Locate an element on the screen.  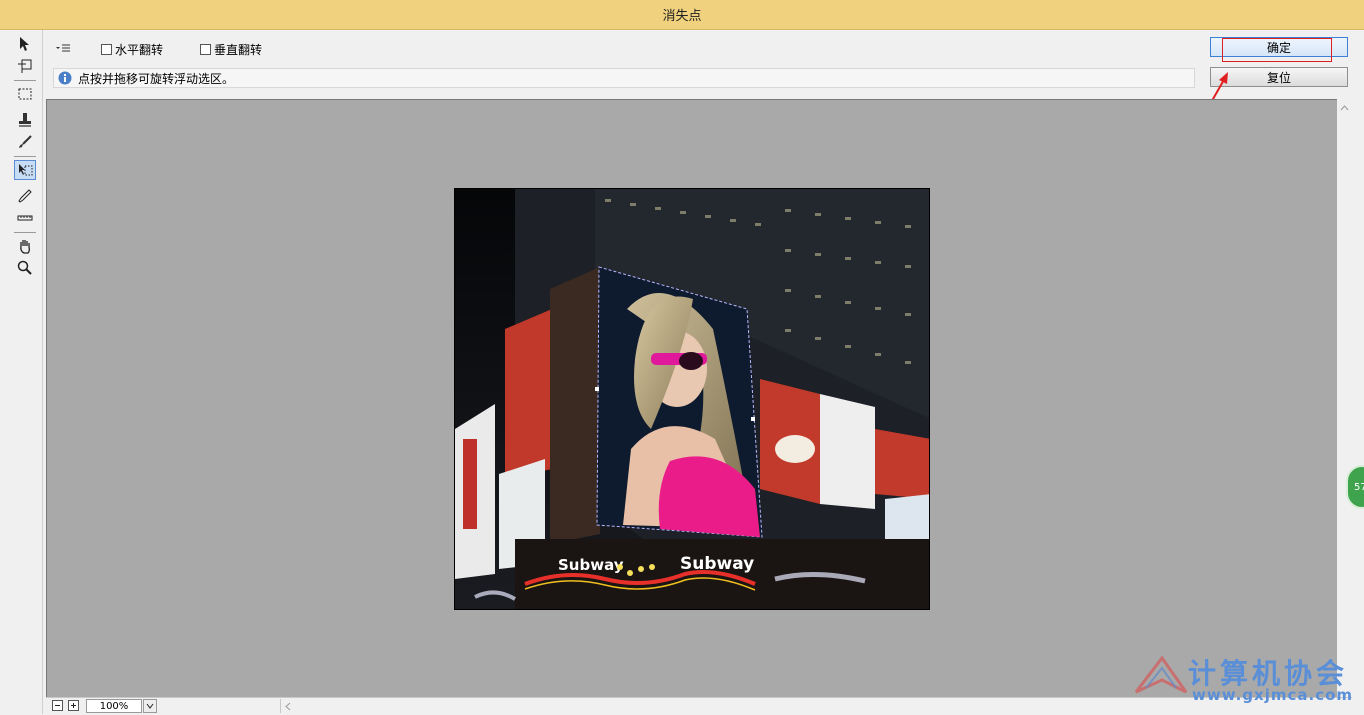
sign-right: Subway is located at coordinates (717, 564).